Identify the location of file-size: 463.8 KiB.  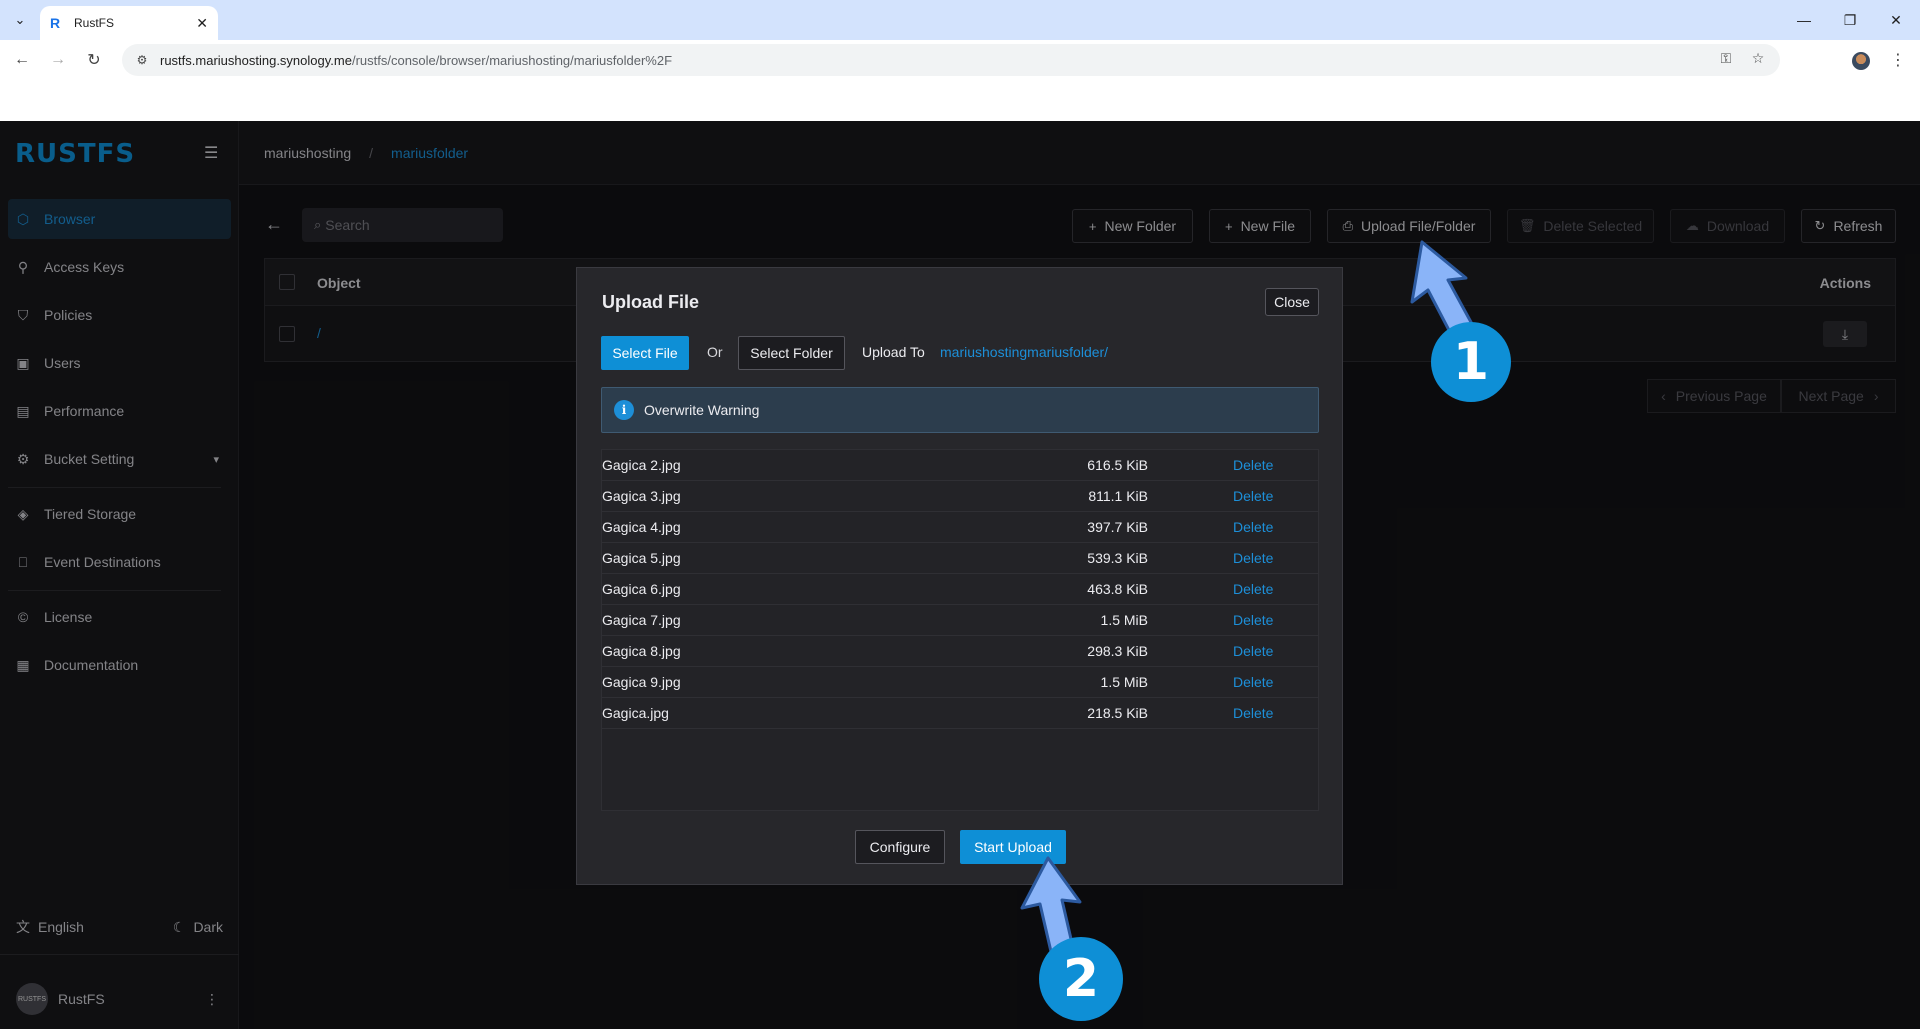
(1117, 589).